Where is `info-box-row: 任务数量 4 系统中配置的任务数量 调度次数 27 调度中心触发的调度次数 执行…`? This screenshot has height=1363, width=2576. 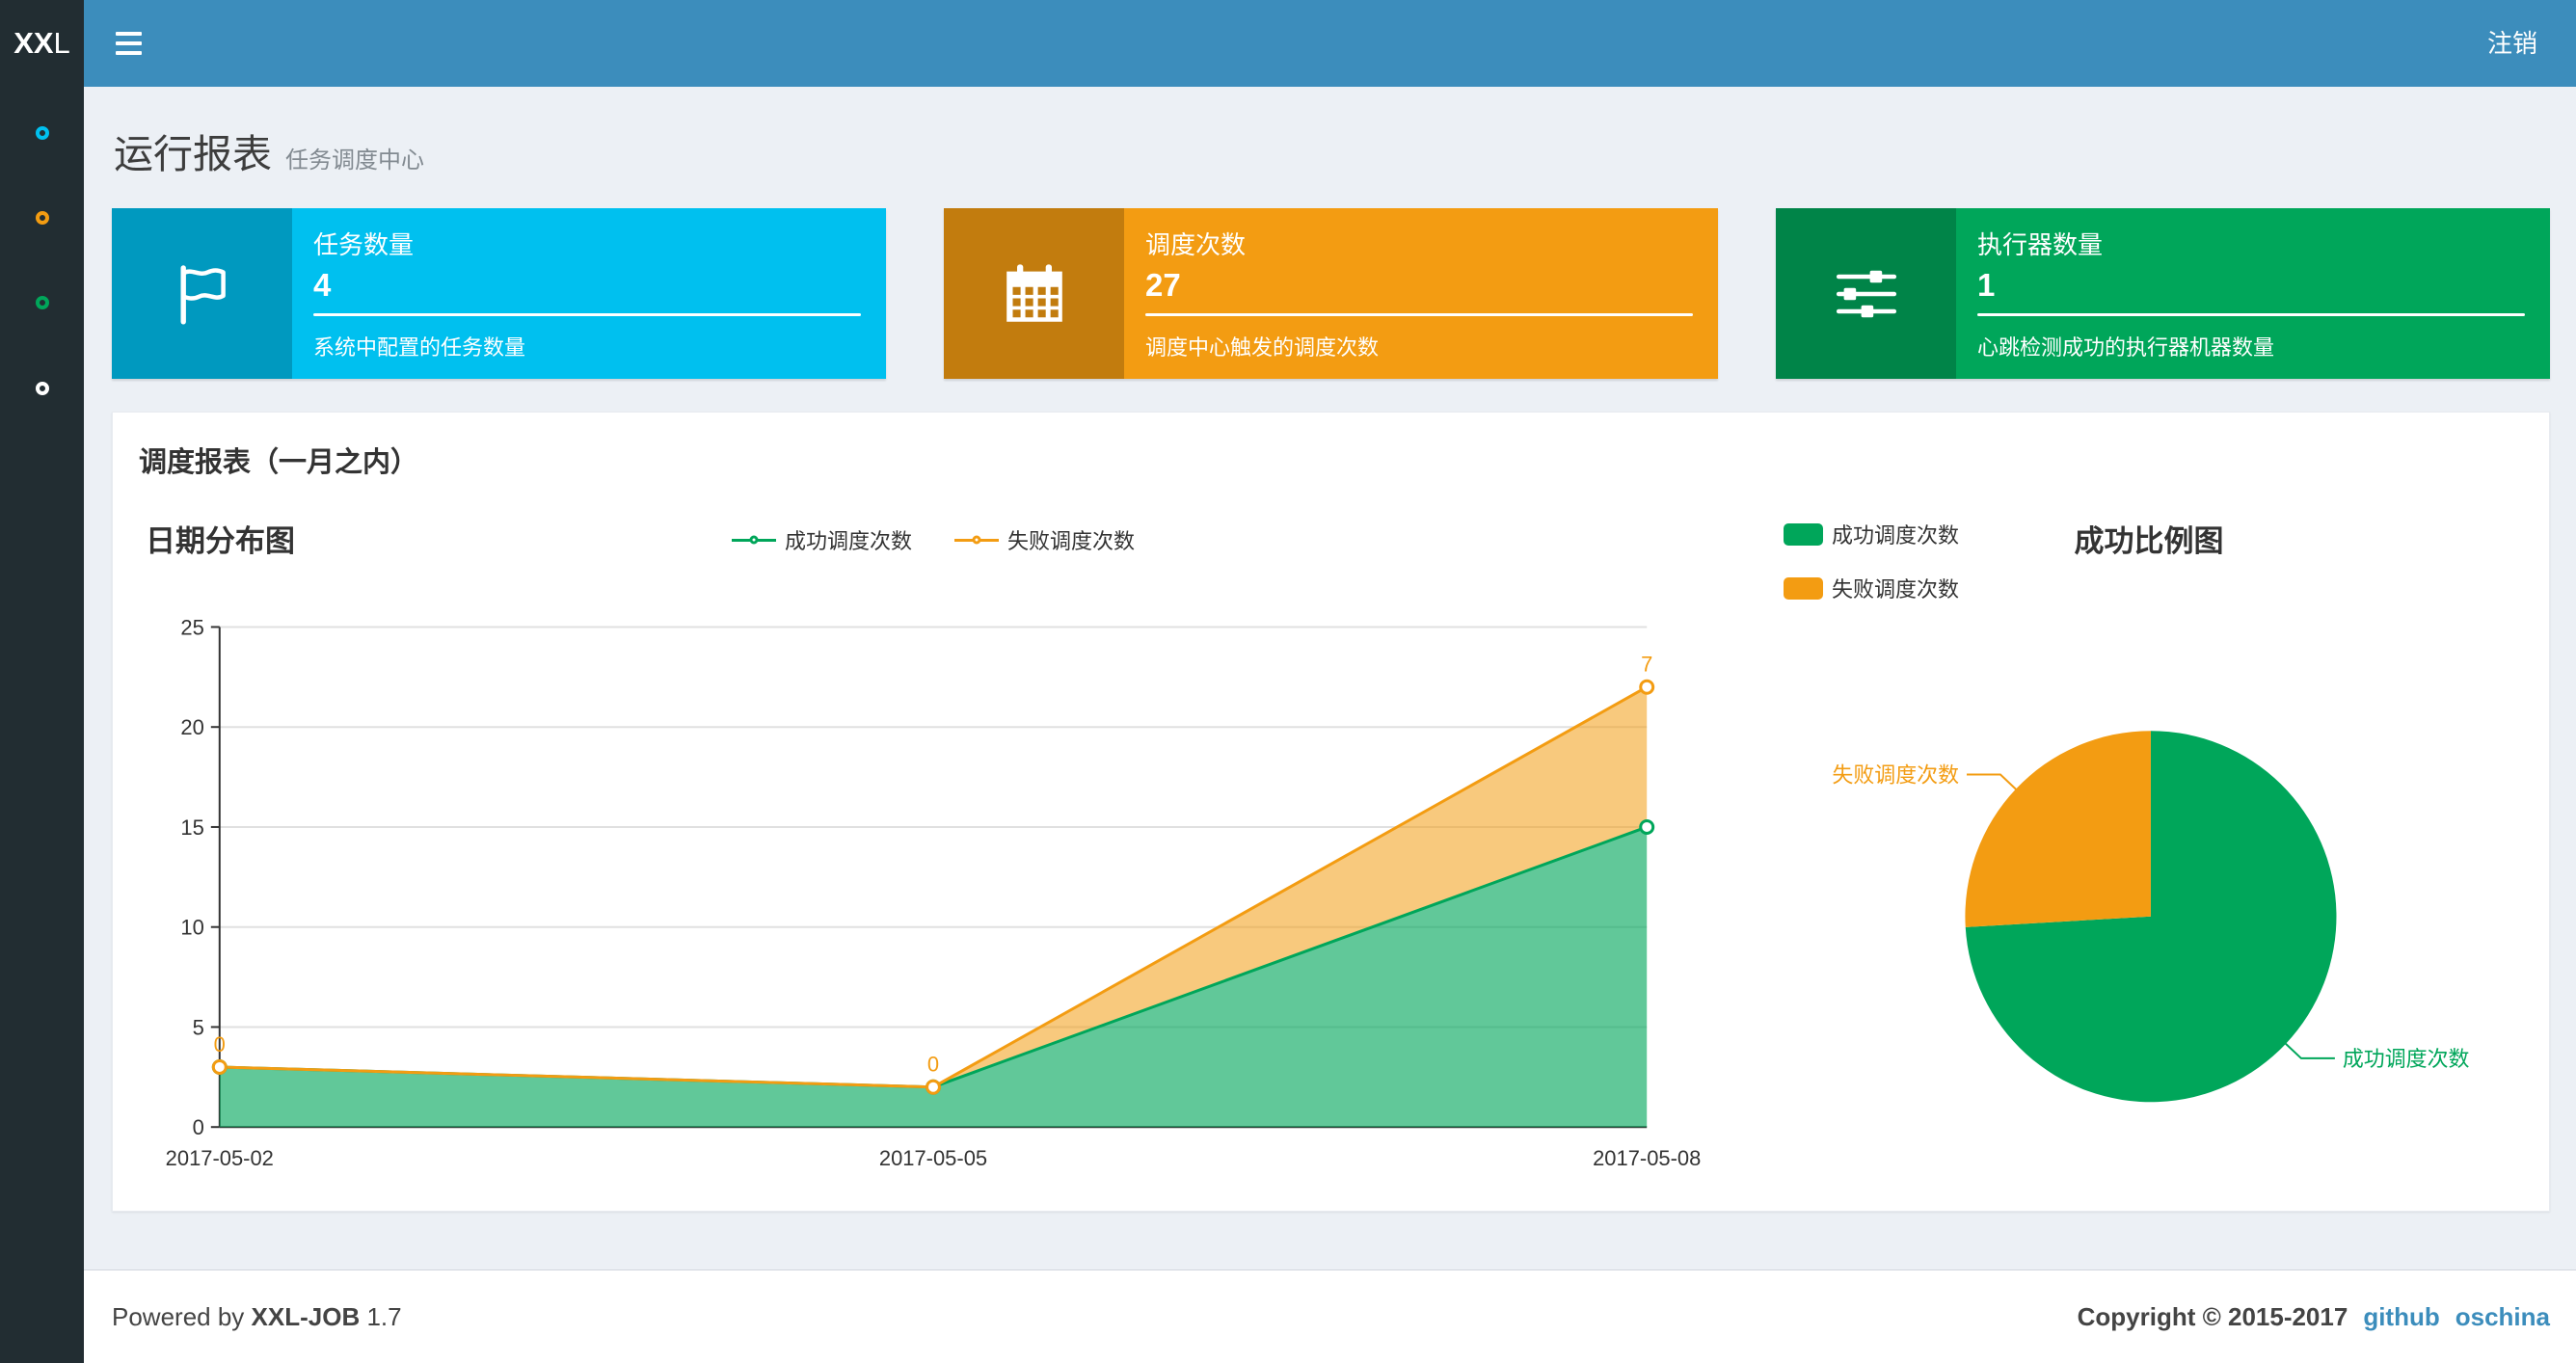 info-box-row: 任务数量 4 系统中配置的任务数量 调度次数 27 调度中心触发的调度次数 执行… is located at coordinates (1331, 293).